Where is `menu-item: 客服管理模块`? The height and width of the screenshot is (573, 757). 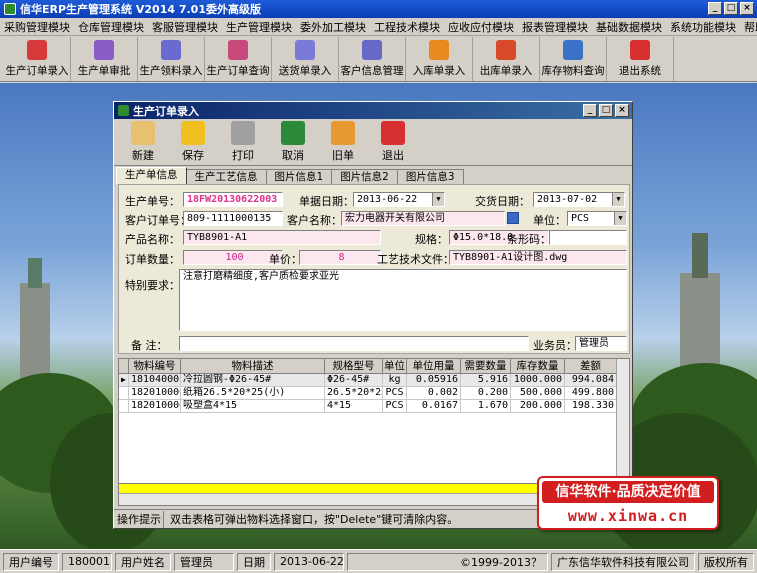
menu-item: 客服管理模块 is located at coordinates (185, 27).